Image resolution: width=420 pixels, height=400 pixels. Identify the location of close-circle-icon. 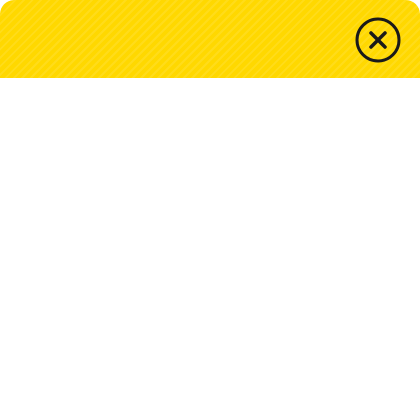
(378, 40).